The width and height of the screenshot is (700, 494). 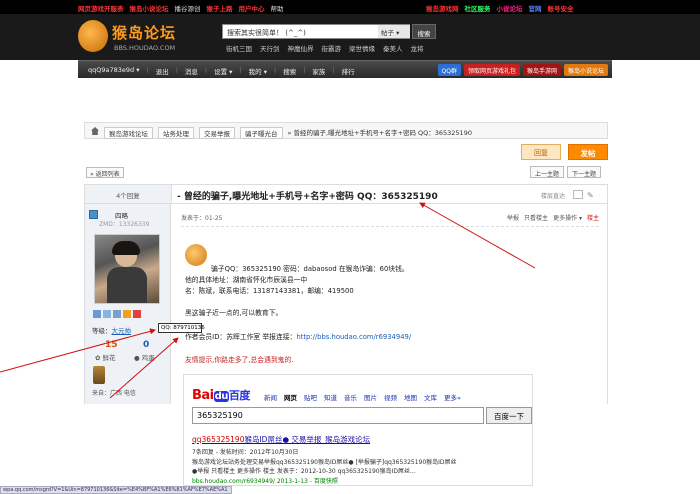 I want to click on baidu-search-input: 365325190, so click(x=338, y=415).